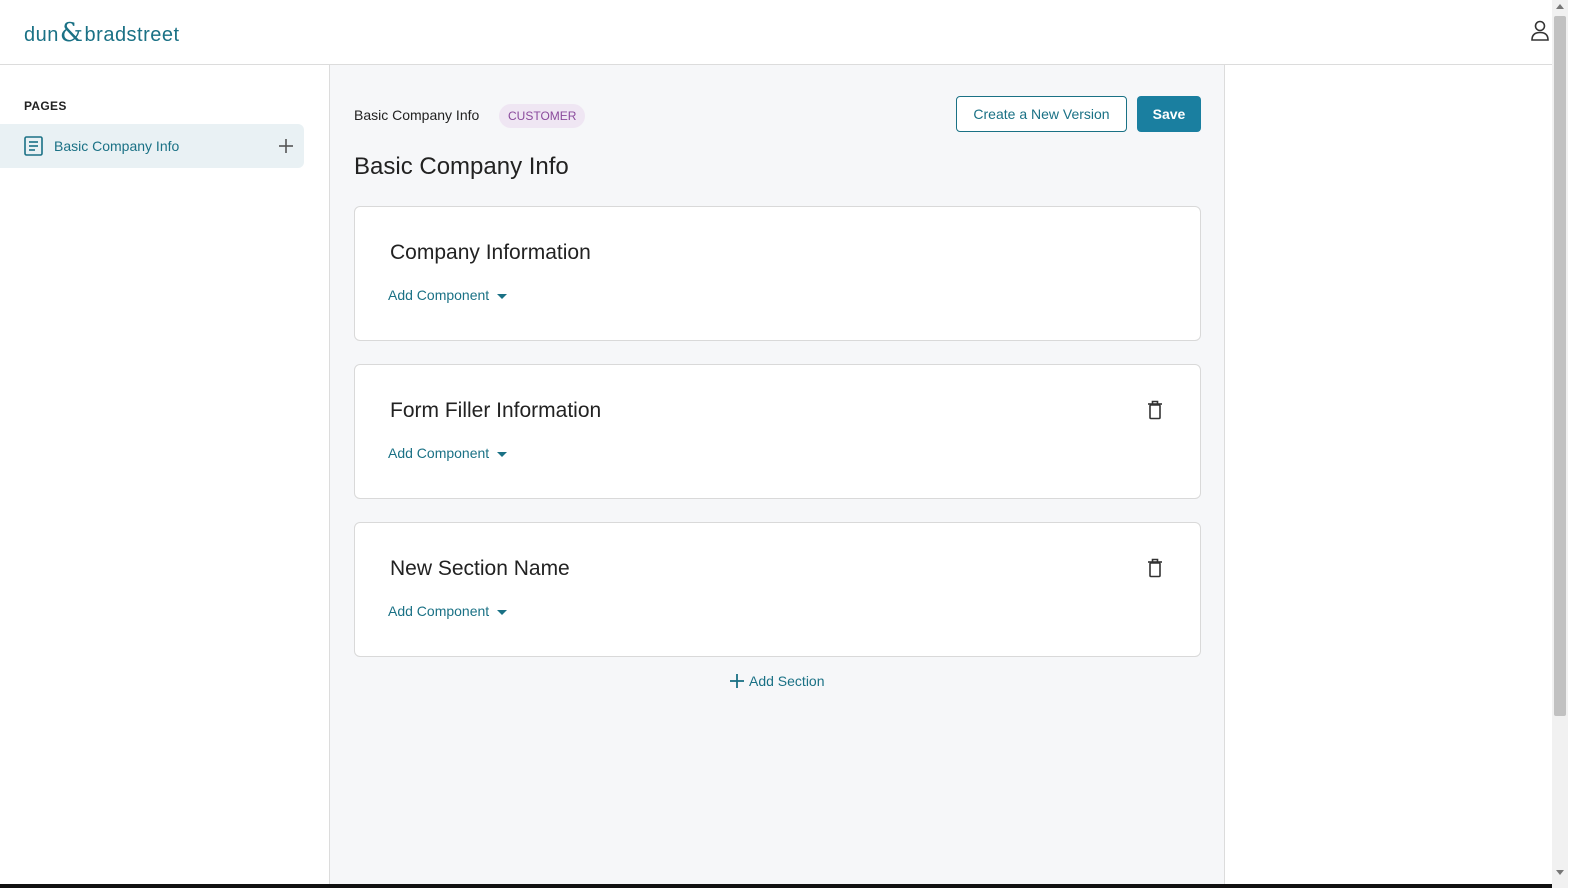 This screenshot has height=888, width=1578. What do you see at coordinates (132, 35) in the screenshot?
I see `logo-text-bradstreet: bradstreet` at bounding box center [132, 35].